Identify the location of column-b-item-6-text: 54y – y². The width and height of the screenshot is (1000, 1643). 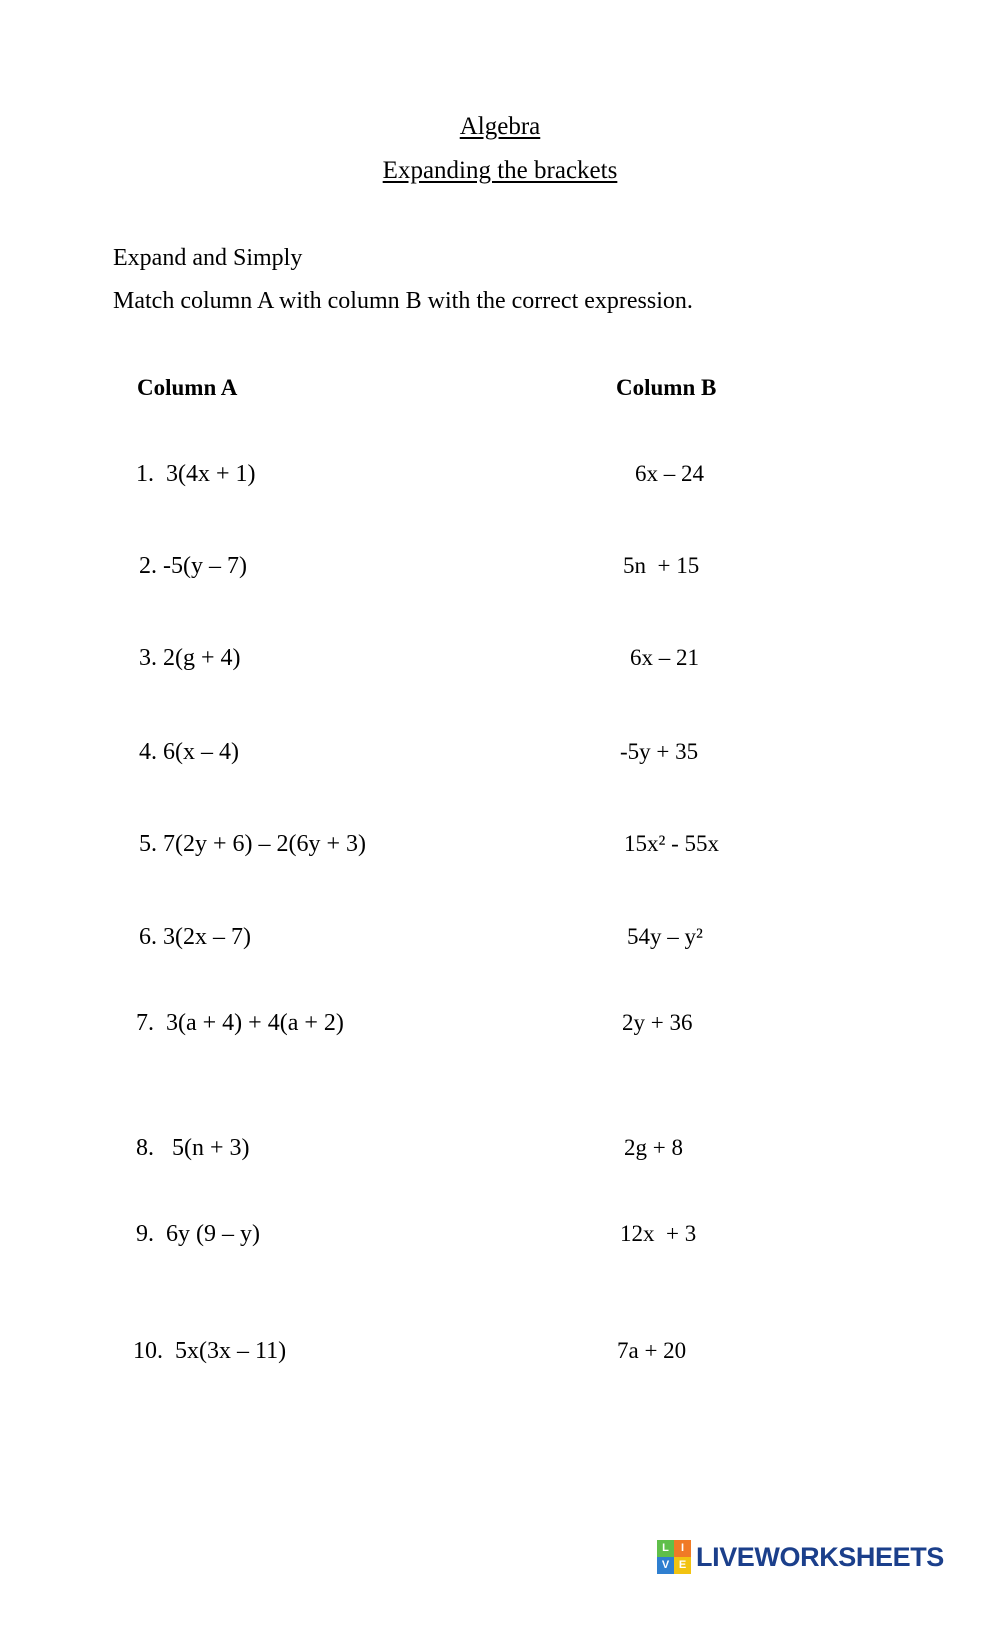
(665, 936).